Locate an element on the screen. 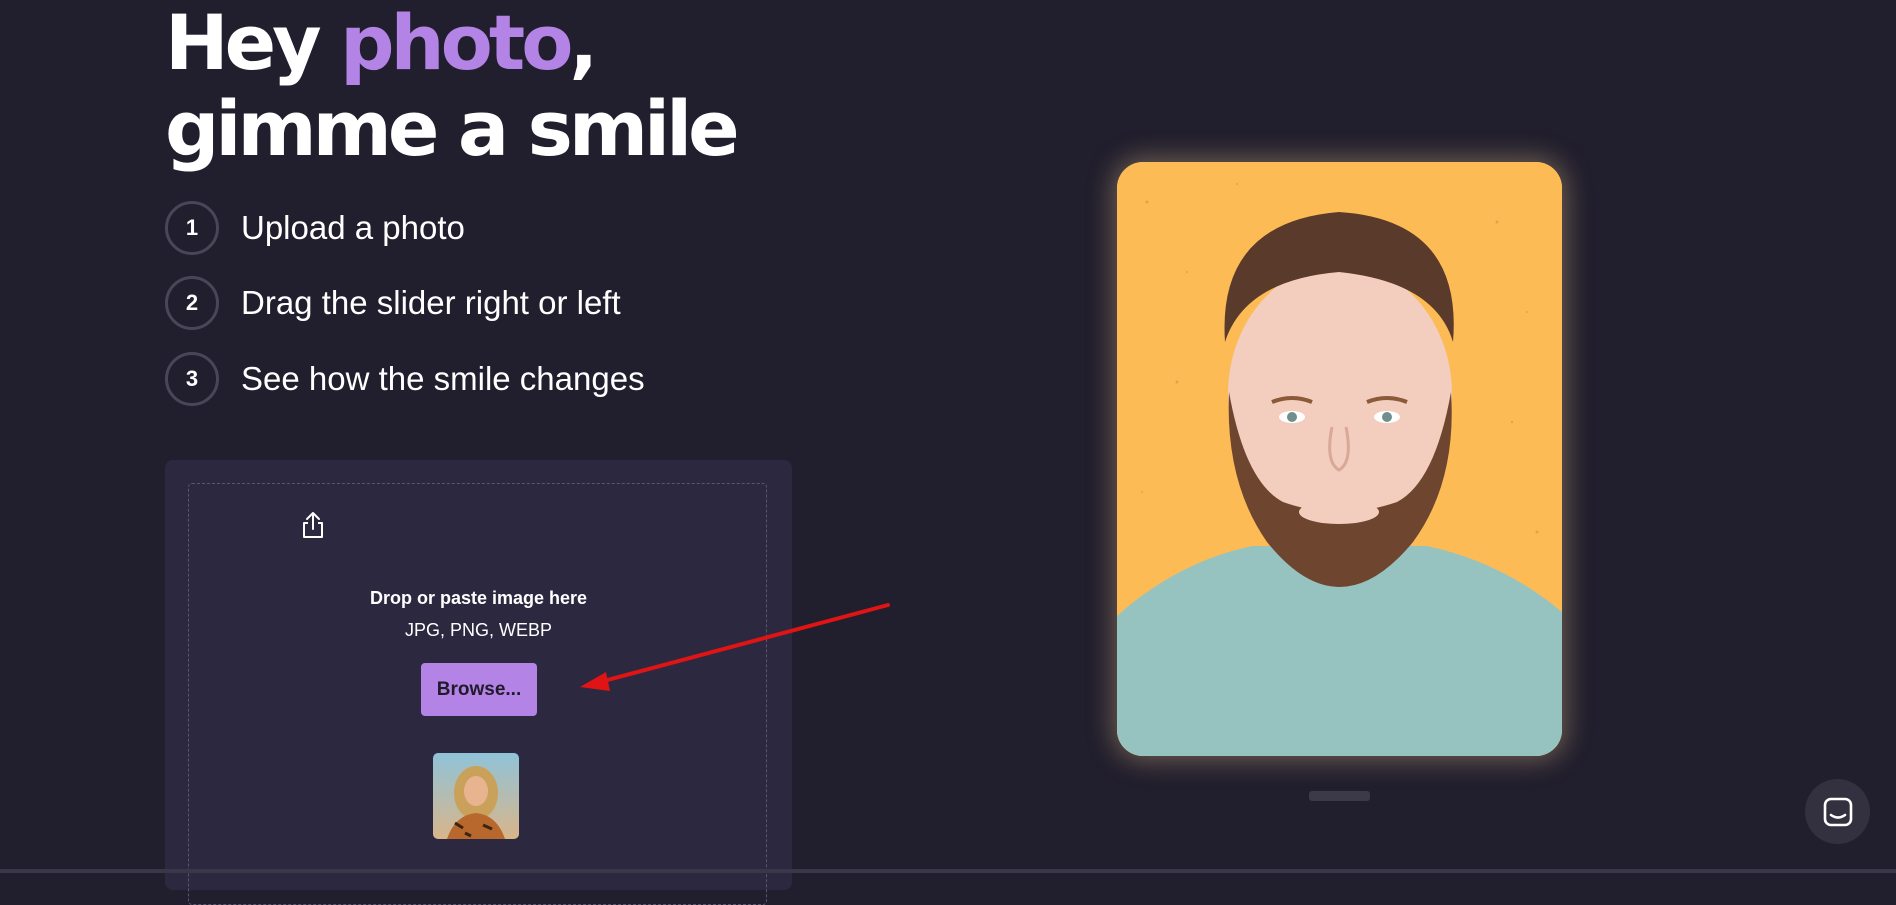 The width and height of the screenshot is (1896, 905). comparison-slider-handle is located at coordinates (1339, 796).